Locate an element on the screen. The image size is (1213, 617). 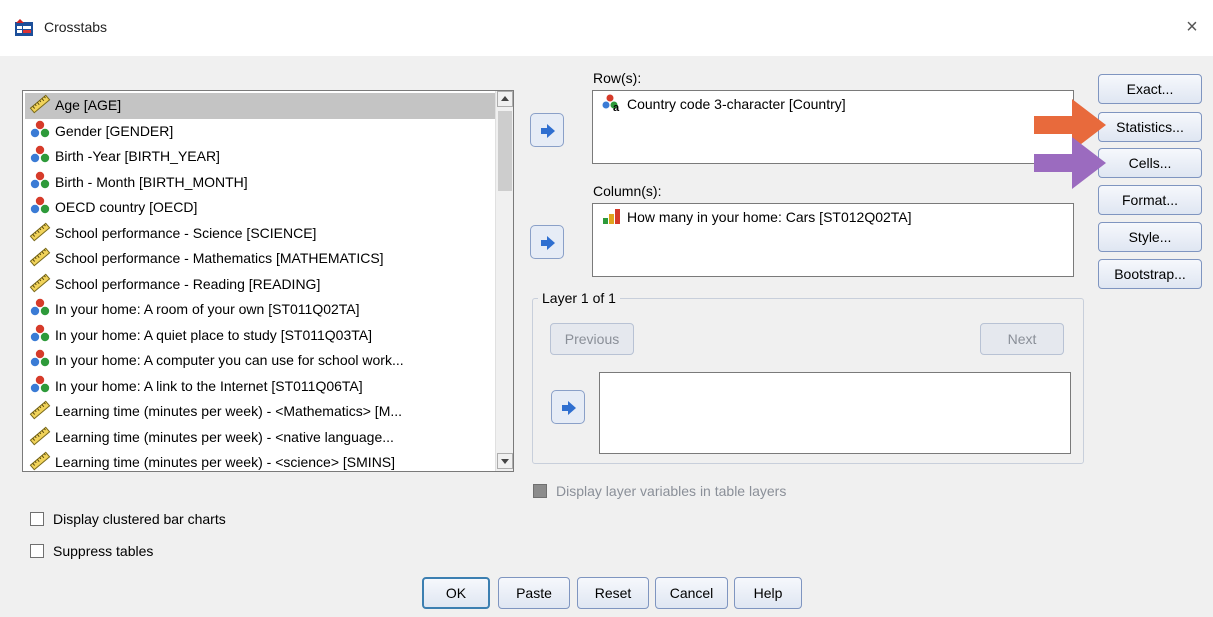
clustered-bar-checkbox is located at coordinates (37, 519).